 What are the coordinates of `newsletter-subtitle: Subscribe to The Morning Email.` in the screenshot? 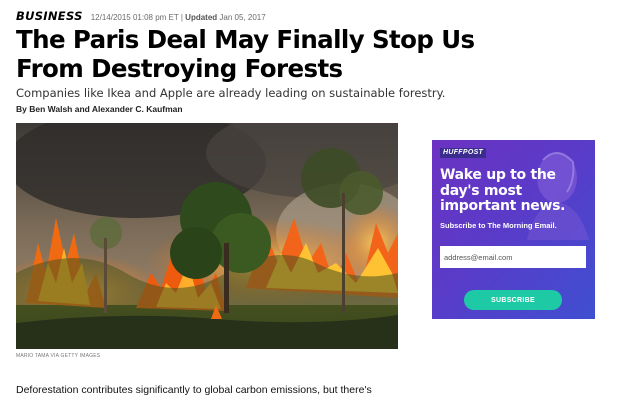 It's located at (498, 225).